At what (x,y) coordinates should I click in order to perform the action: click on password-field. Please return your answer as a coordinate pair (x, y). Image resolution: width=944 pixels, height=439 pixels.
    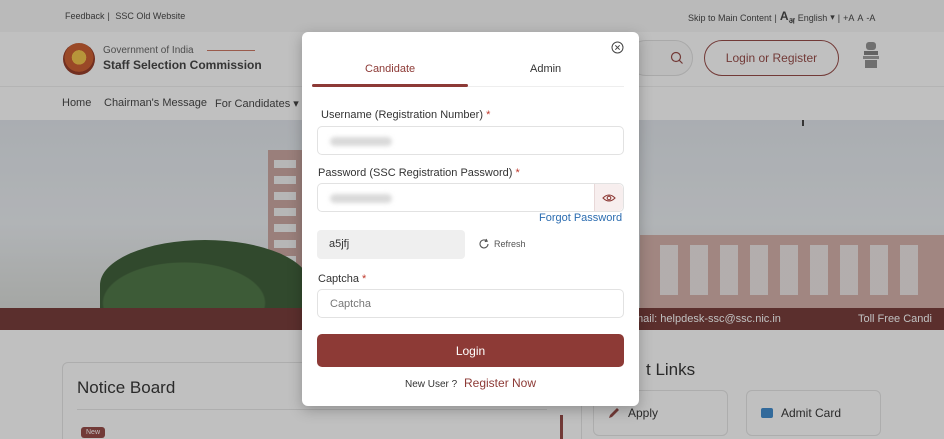
    Looking at the image, I should click on (470, 197).